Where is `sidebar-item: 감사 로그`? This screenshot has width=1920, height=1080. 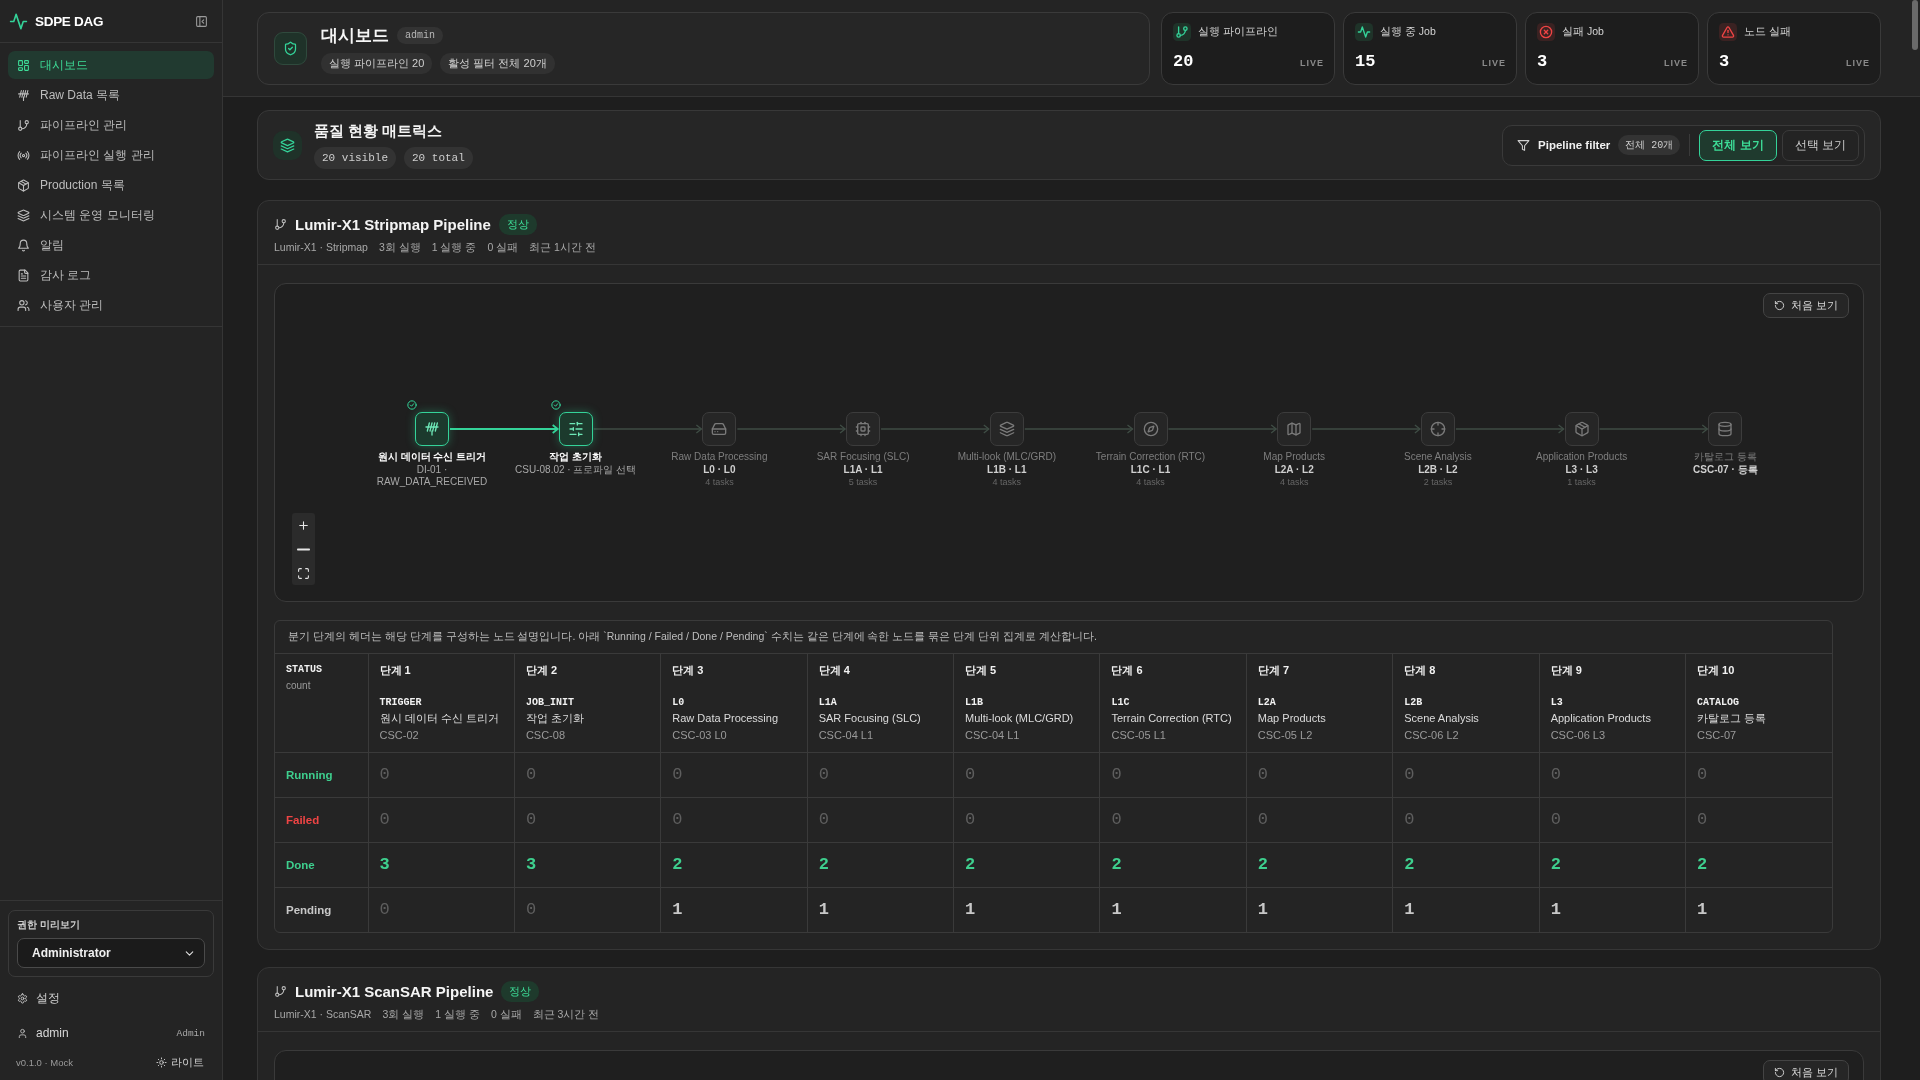 sidebar-item: 감사 로그 is located at coordinates (111, 275).